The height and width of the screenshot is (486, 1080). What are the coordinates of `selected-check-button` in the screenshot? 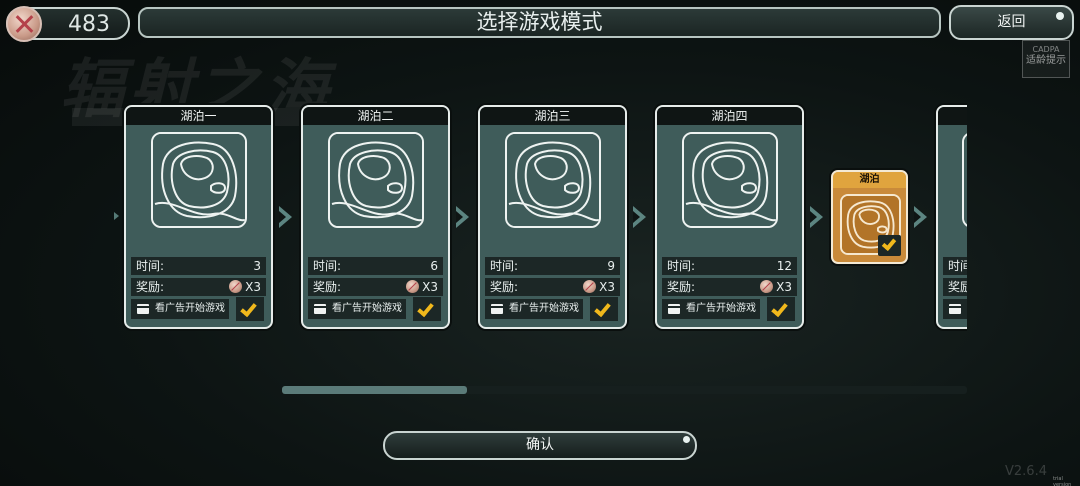 It's located at (889, 245).